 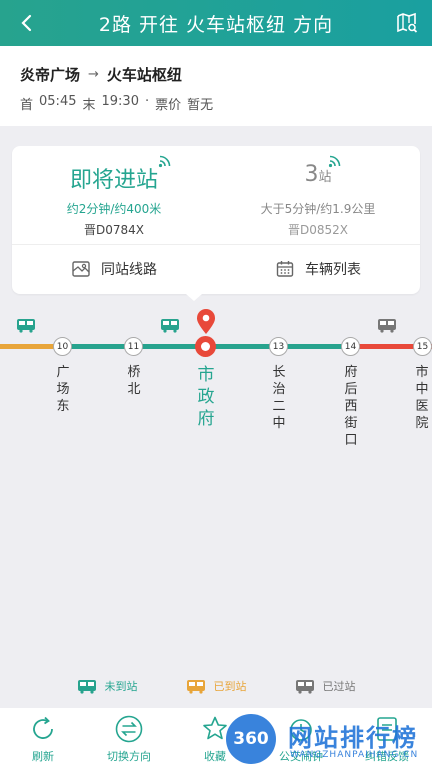 What do you see at coordinates (422, 398) in the screenshot?
I see `stop-name-15: 市中医院` at bounding box center [422, 398].